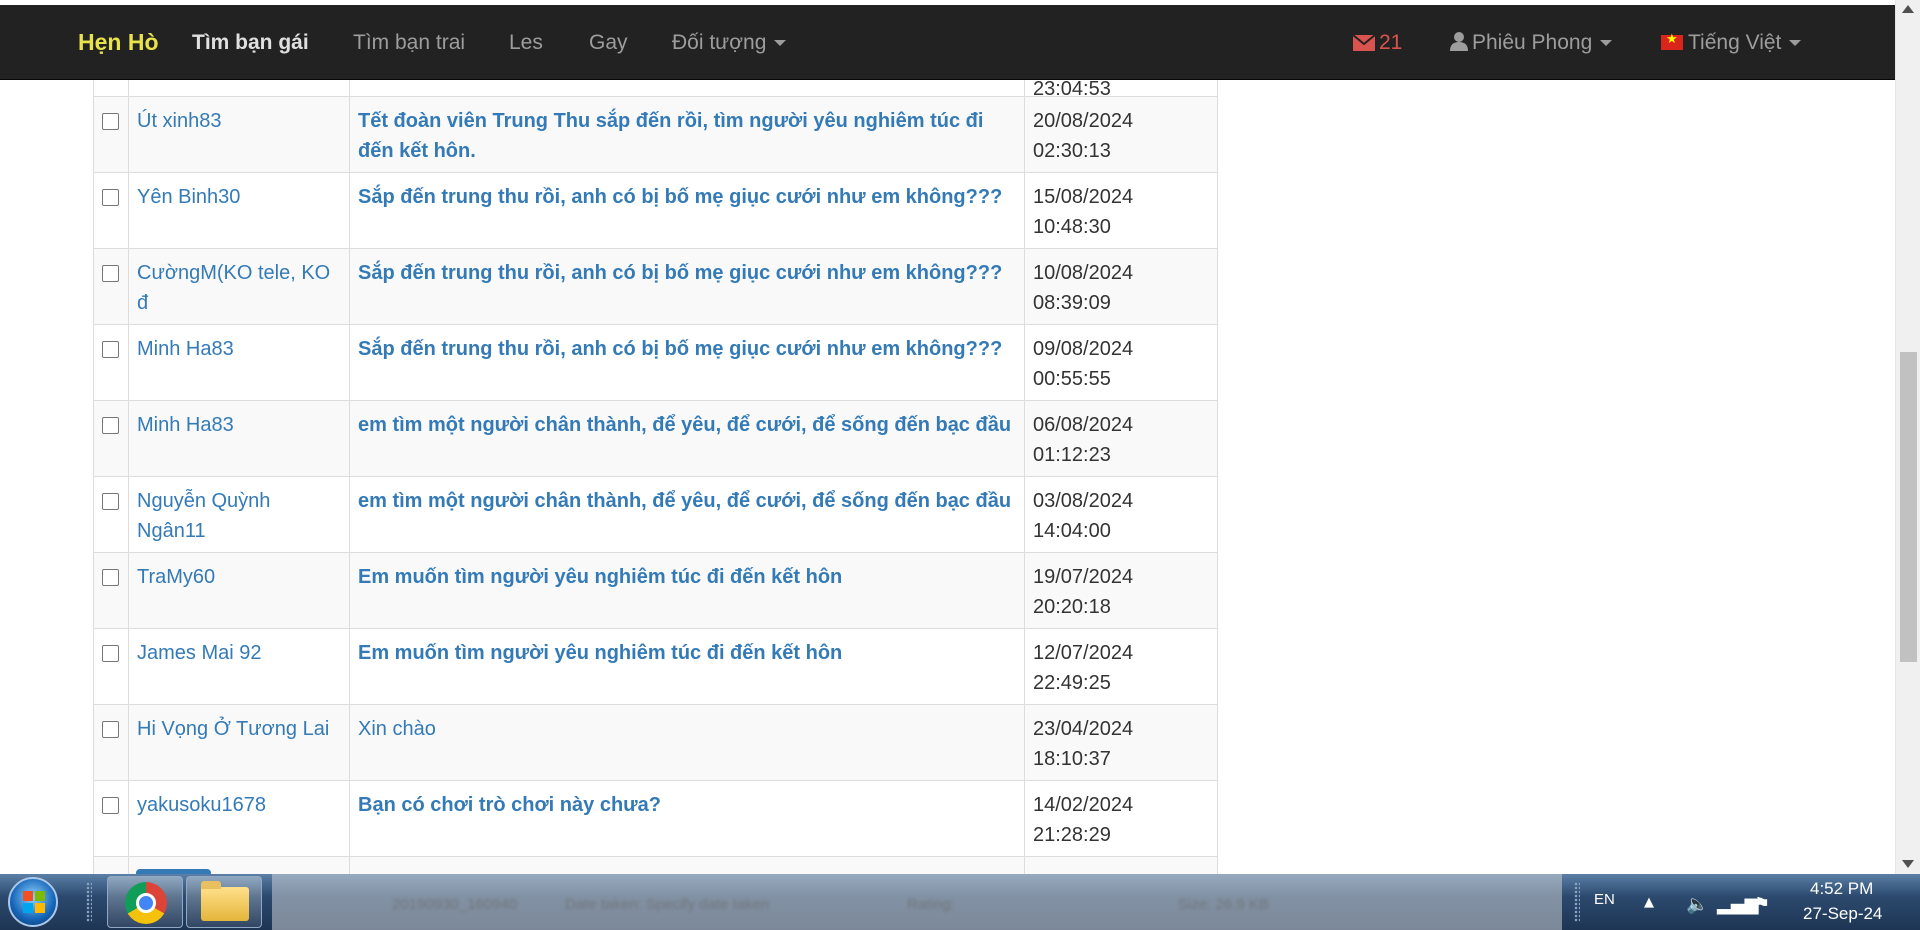 The width and height of the screenshot is (1920, 930). Describe the element at coordinates (188, 197) in the screenshot. I see `sender-link: Yên Binh30` at that location.